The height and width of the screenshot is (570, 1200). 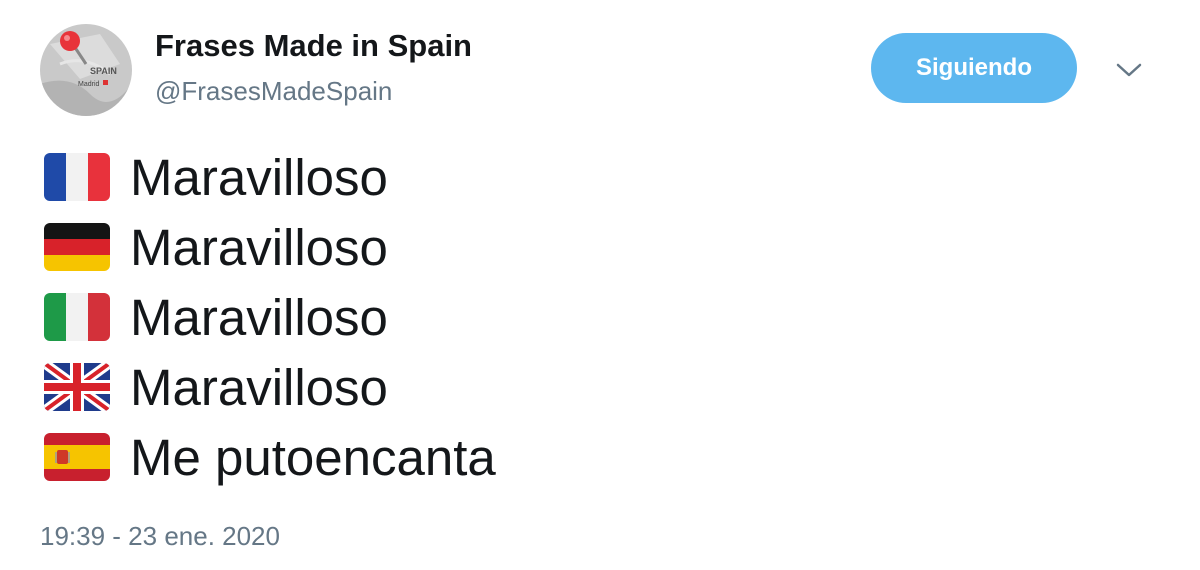 I want to click on france-flag-icon, so click(x=77, y=177).